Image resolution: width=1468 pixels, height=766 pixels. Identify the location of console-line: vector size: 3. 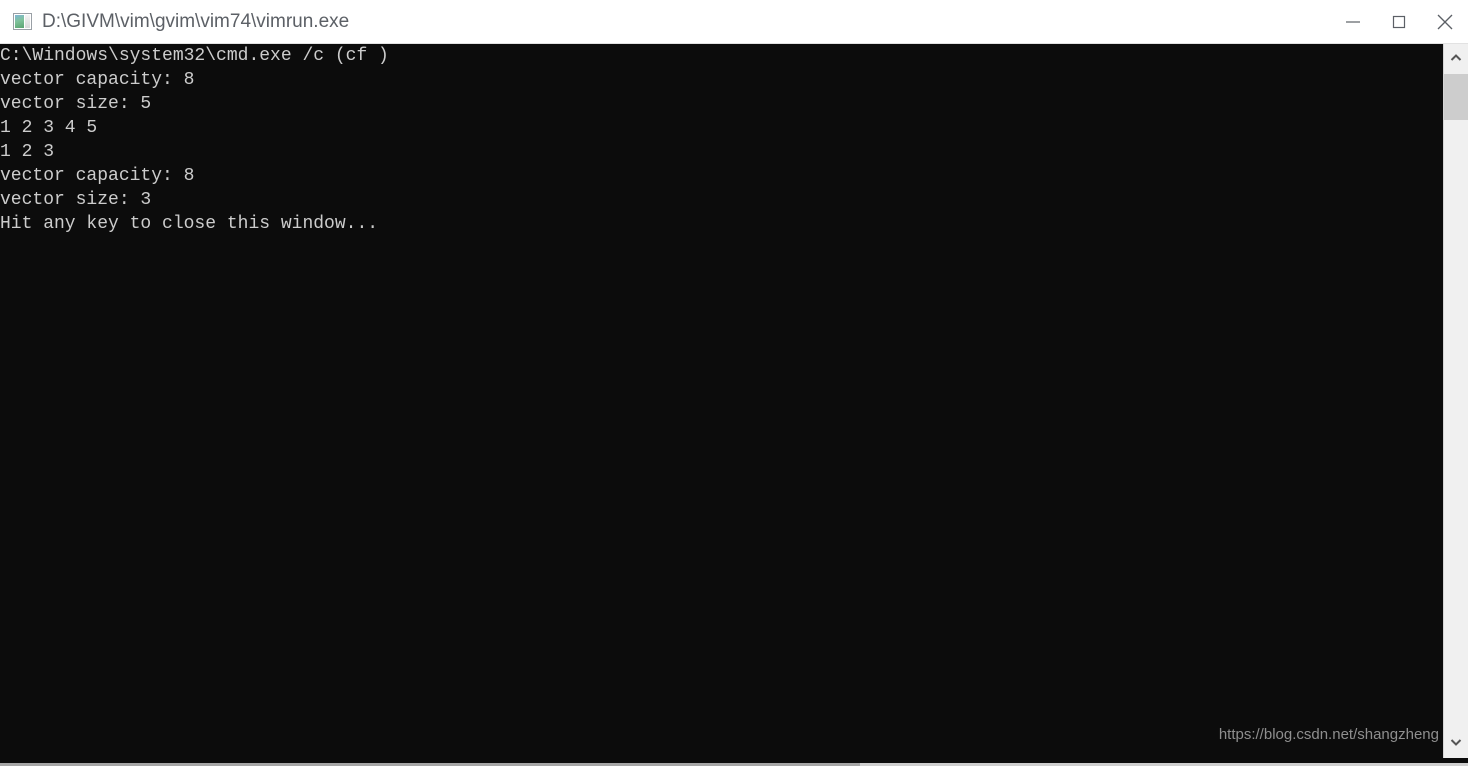
(76, 200).